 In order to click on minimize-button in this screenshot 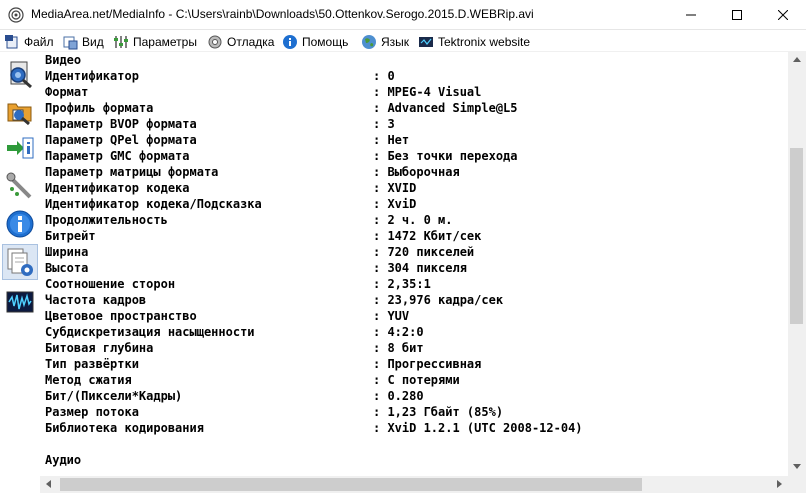, I will do `click(691, 15)`.